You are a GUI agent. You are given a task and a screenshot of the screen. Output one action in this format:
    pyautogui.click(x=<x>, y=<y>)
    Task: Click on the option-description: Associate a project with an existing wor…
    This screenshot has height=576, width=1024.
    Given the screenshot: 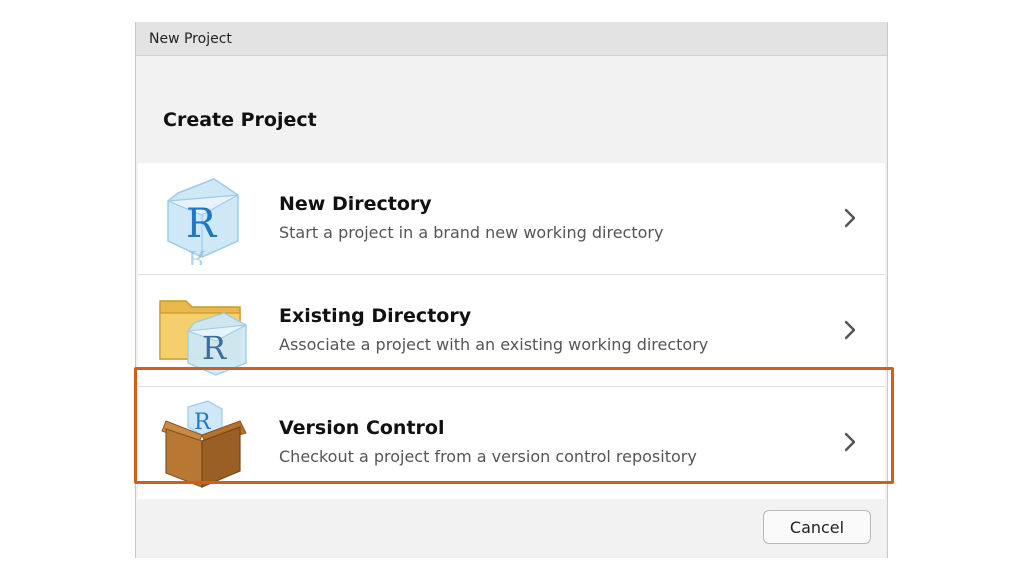 What is the action you would take?
    pyautogui.click(x=494, y=344)
    